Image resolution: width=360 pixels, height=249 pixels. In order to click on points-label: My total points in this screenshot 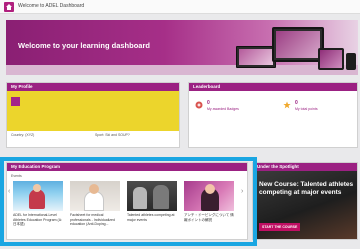, I will do `click(306, 109)`.